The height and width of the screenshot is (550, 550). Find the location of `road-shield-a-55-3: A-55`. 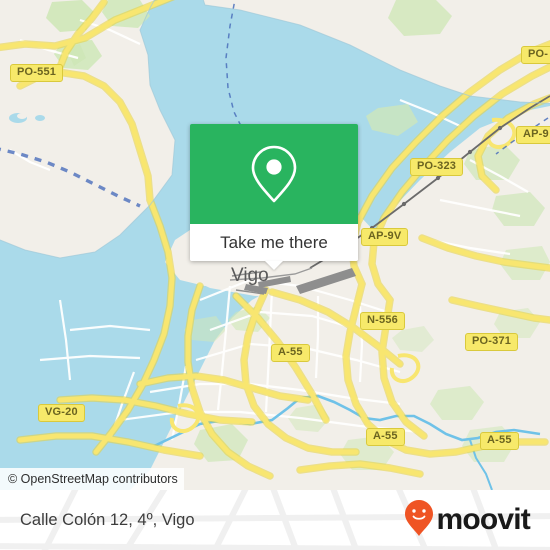

road-shield-a-55-3: A-55 is located at coordinates (499, 441).